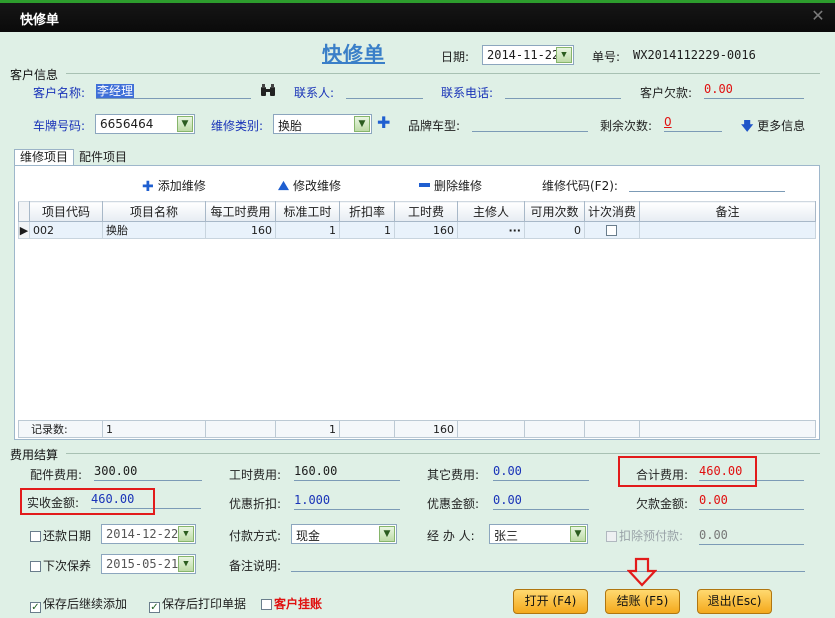 Image resolution: width=835 pixels, height=618 pixels. What do you see at coordinates (34, 455) in the screenshot?
I see `settlement-section-label: 费用结算` at bounding box center [34, 455].